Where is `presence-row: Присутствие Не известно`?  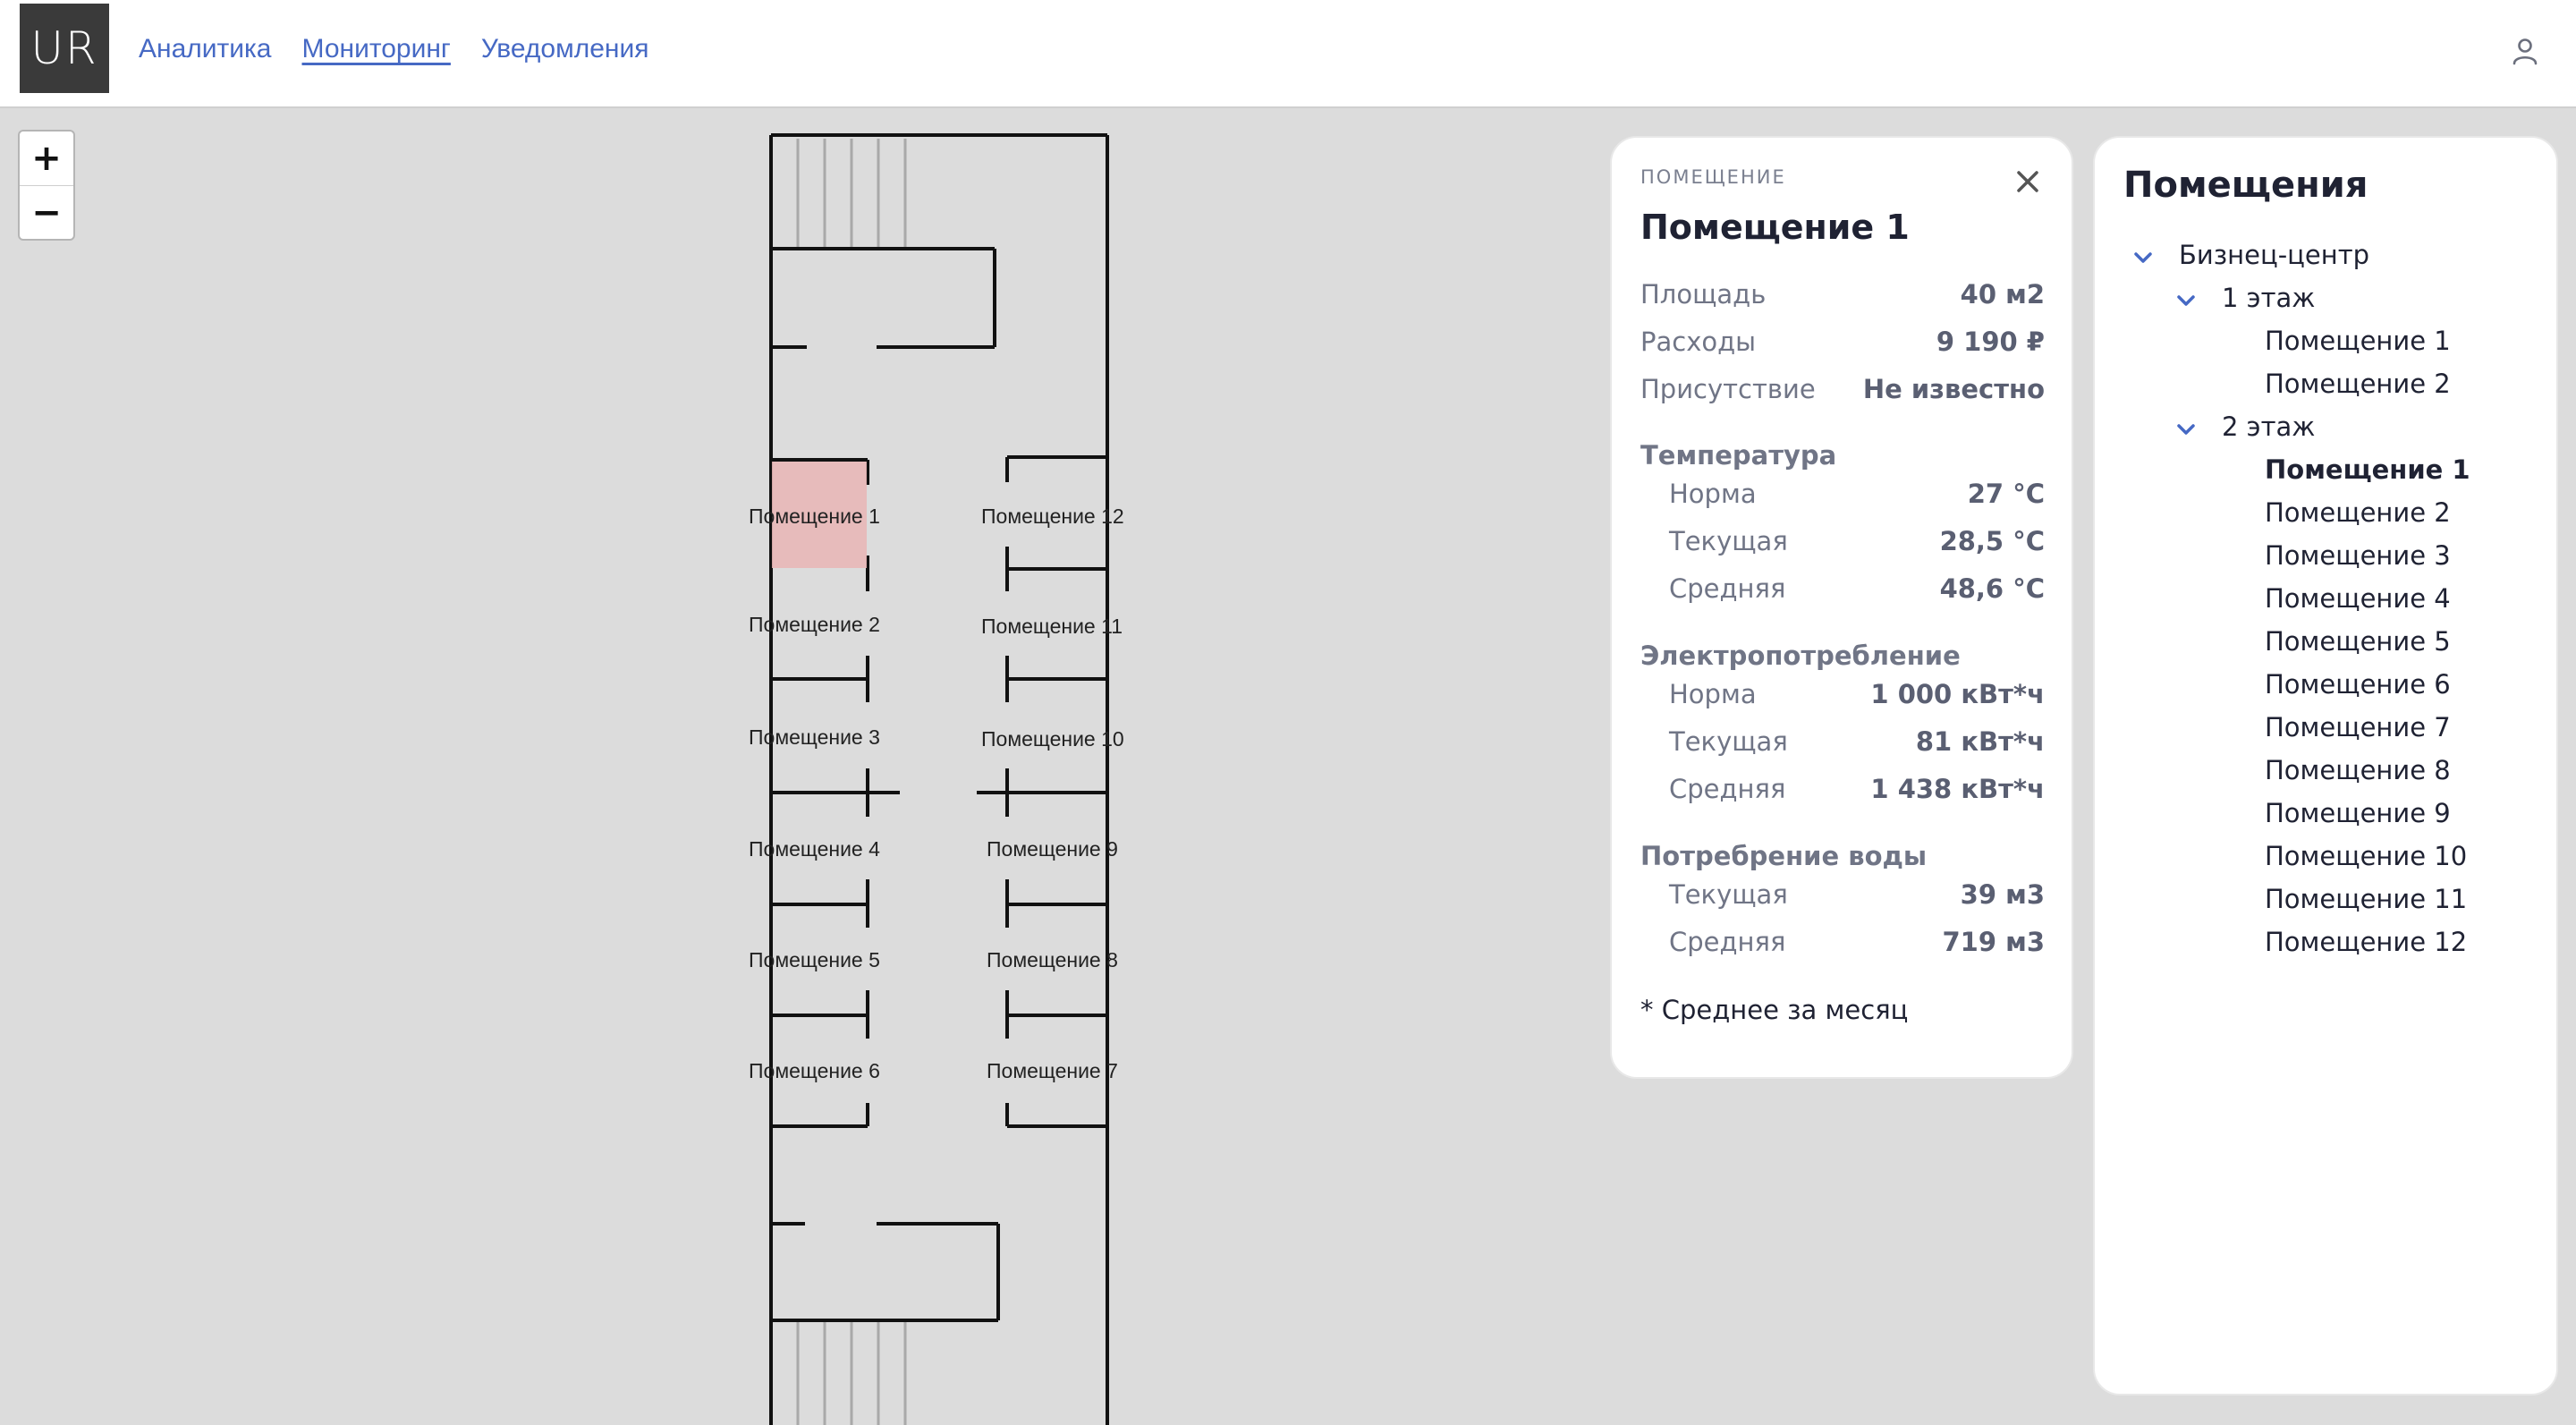 presence-row: Присутствие Не известно is located at coordinates (1842, 389).